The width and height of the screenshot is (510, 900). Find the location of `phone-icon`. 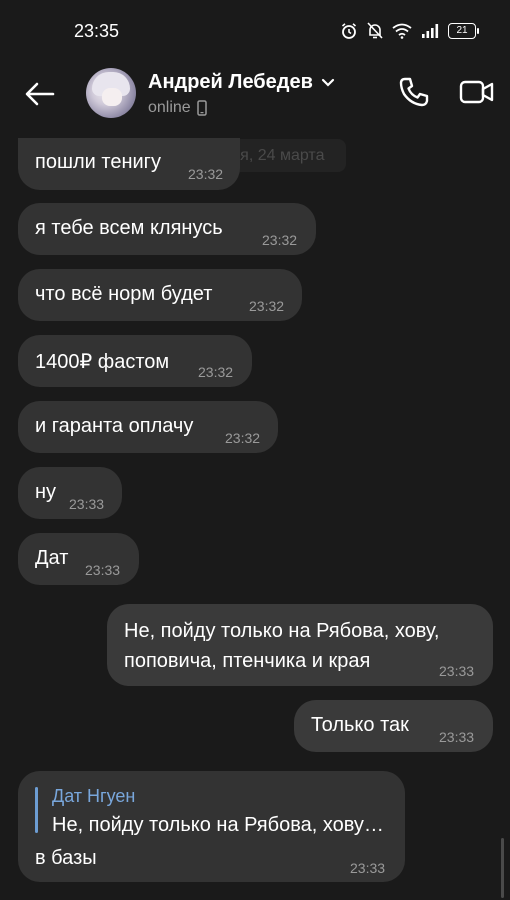

phone-icon is located at coordinates (414, 92).